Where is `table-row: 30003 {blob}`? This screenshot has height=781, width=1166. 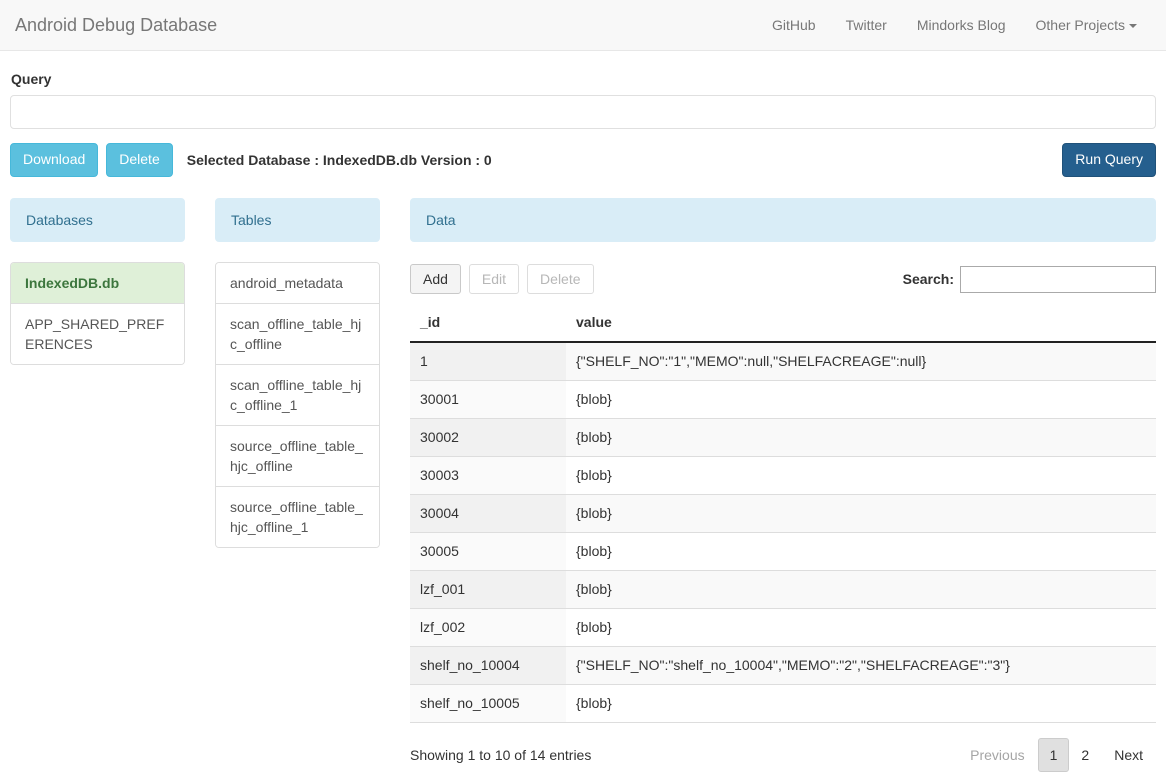 table-row: 30003 {blob} is located at coordinates (783, 475).